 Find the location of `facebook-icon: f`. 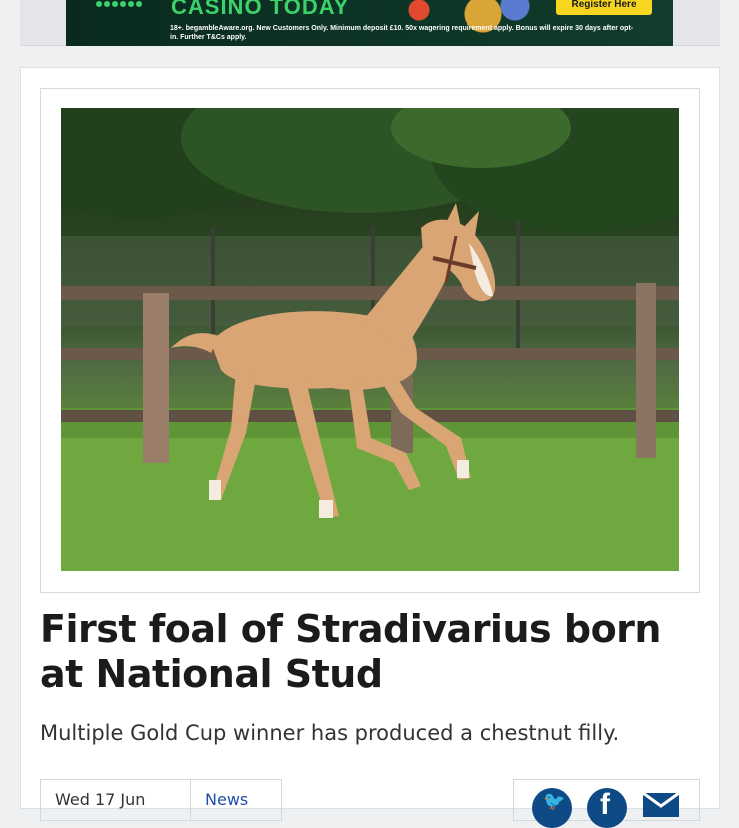

facebook-icon: f is located at coordinates (605, 804).